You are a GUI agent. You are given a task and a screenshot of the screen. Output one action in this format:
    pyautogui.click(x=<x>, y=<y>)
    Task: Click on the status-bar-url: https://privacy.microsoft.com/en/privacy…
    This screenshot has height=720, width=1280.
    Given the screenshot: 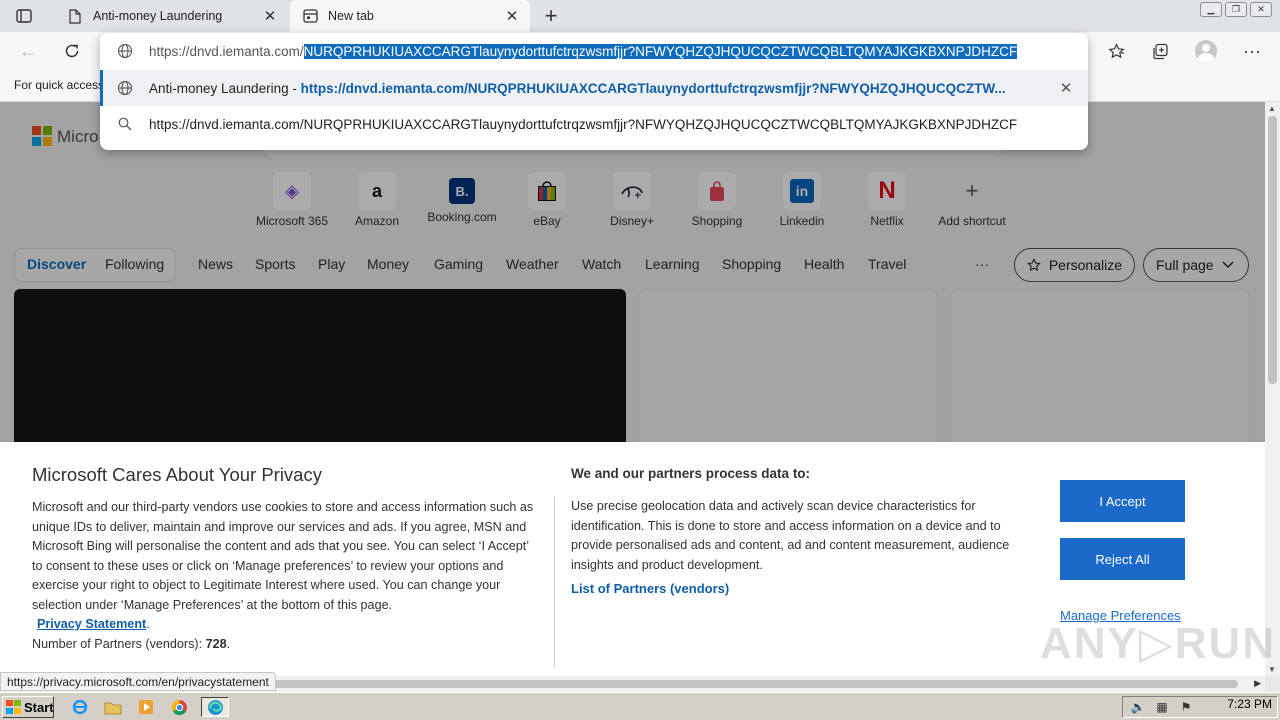 What is the action you would take?
    pyautogui.click(x=138, y=681)
    